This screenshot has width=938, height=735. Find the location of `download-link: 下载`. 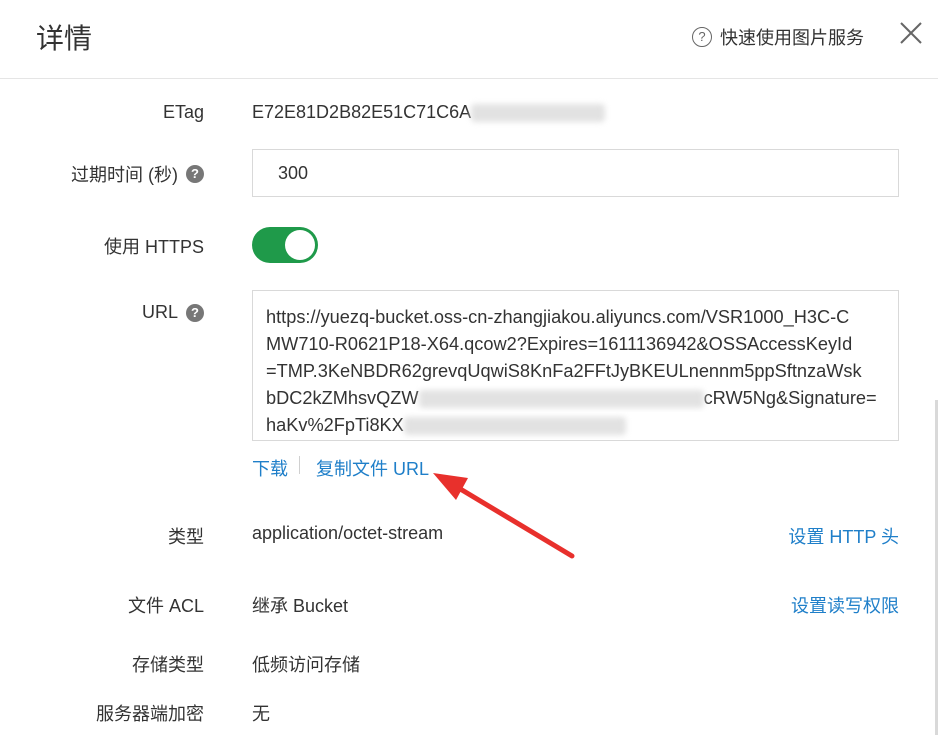

download-link: 下载 is located at coordinates (270, 468).